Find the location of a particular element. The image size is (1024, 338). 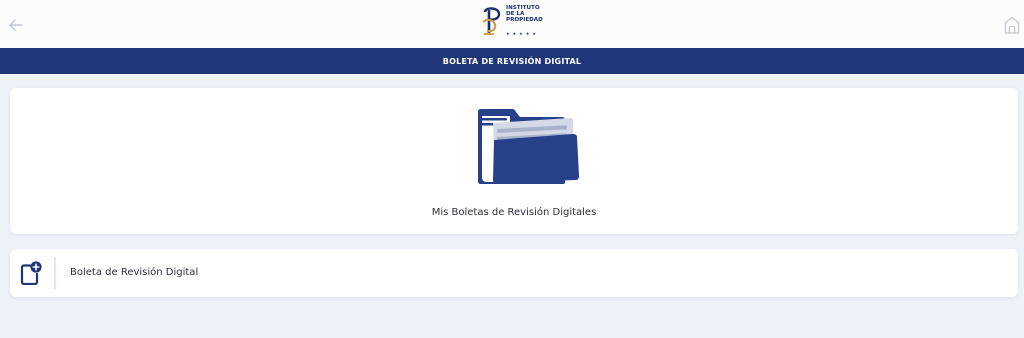

home-icon is located at coordinates (1012, 25).